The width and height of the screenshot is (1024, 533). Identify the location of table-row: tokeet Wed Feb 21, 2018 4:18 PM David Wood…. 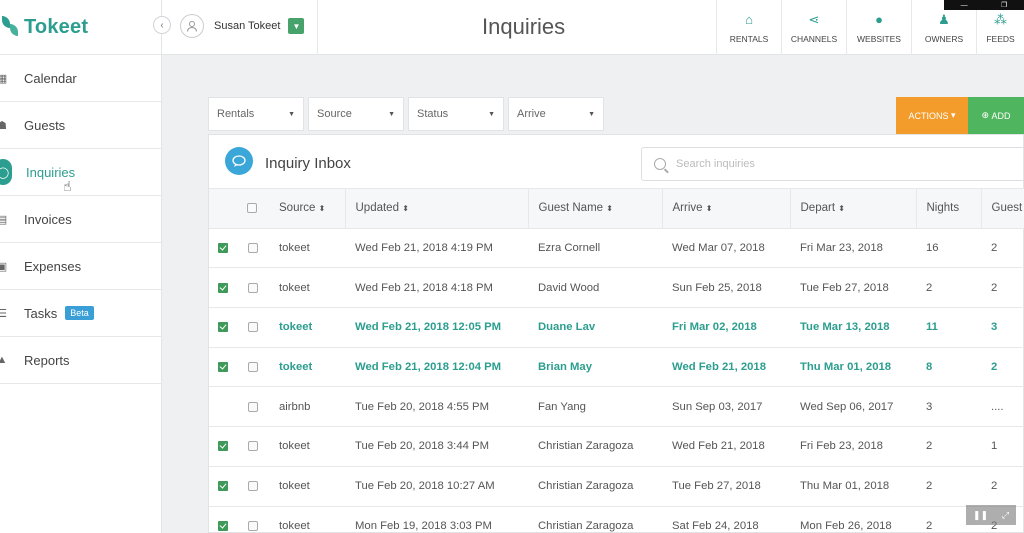
(616, 287).